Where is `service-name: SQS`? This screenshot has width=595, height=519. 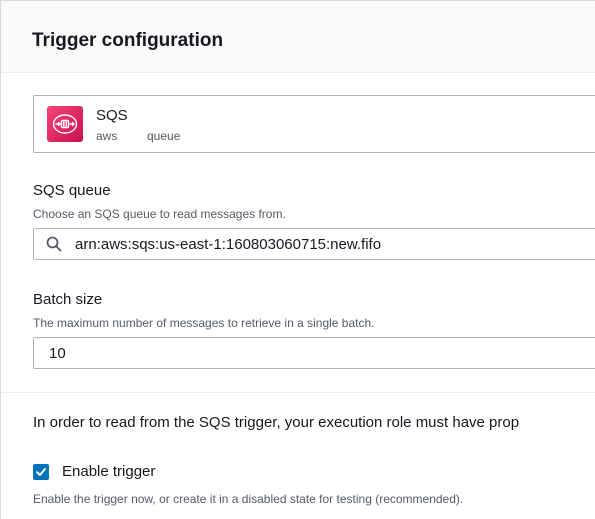 service-name: SQS is located at coordinates (112, 115).